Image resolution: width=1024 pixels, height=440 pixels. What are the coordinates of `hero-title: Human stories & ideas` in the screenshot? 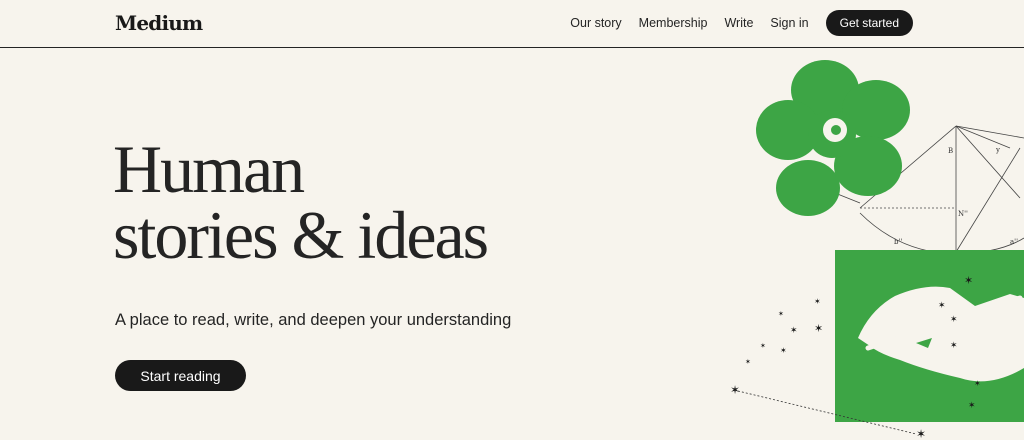 It's located at (301, 202).